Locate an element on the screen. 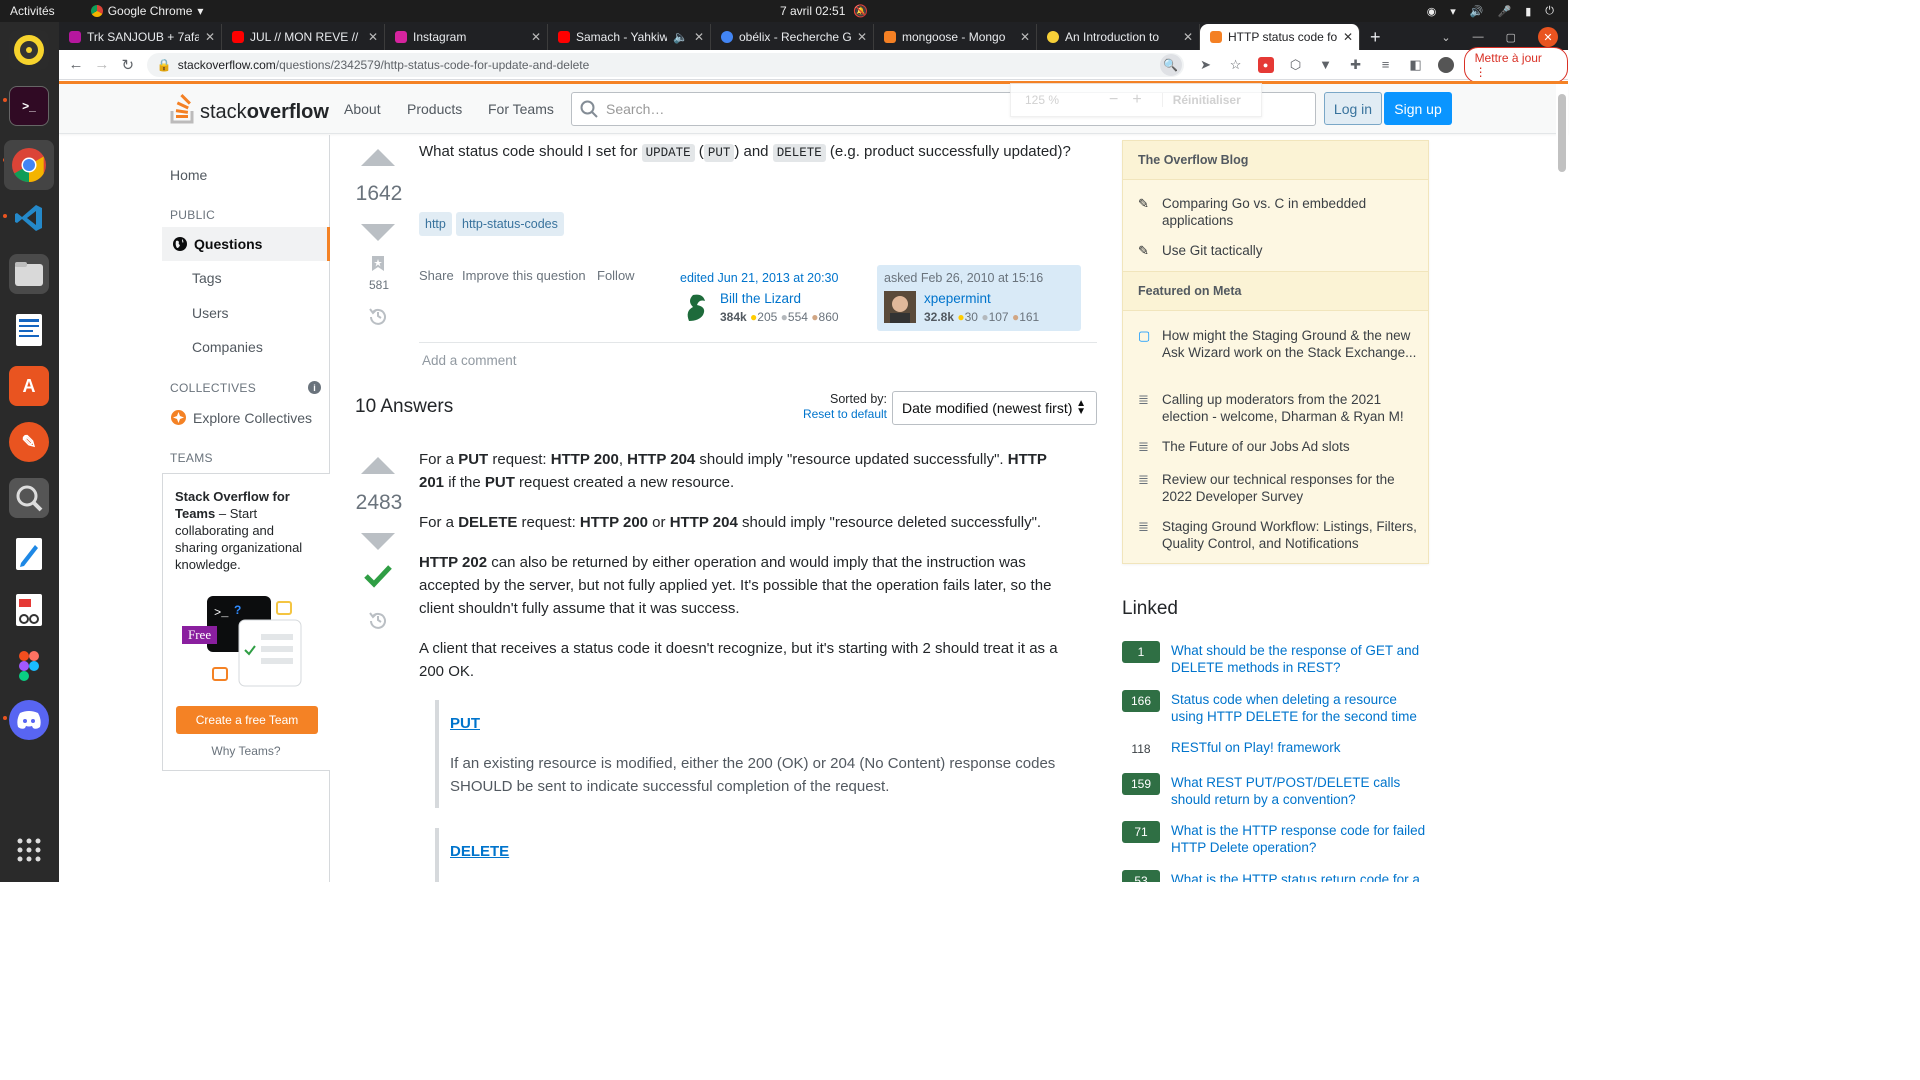 This screenshot has width=1920, height=1080. linked-title: RESTful on Play! framework is located at coordinates (1298, 747).